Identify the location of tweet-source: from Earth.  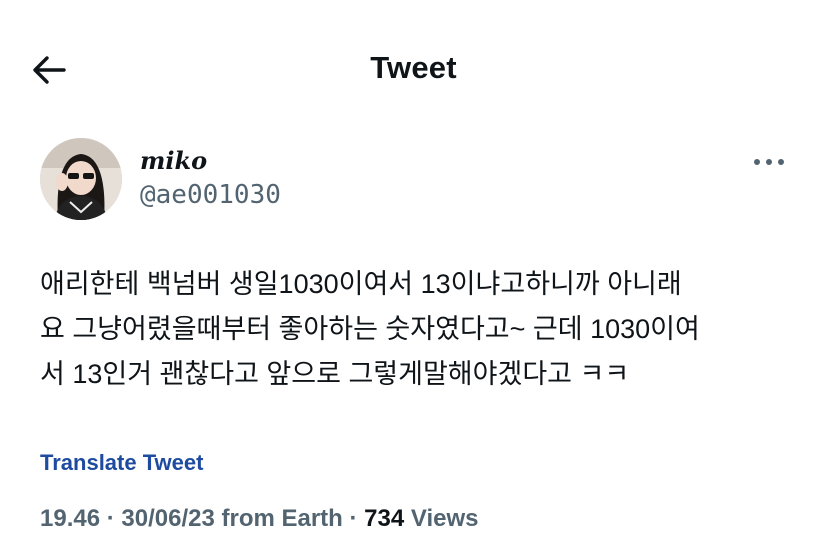
(278, 518).